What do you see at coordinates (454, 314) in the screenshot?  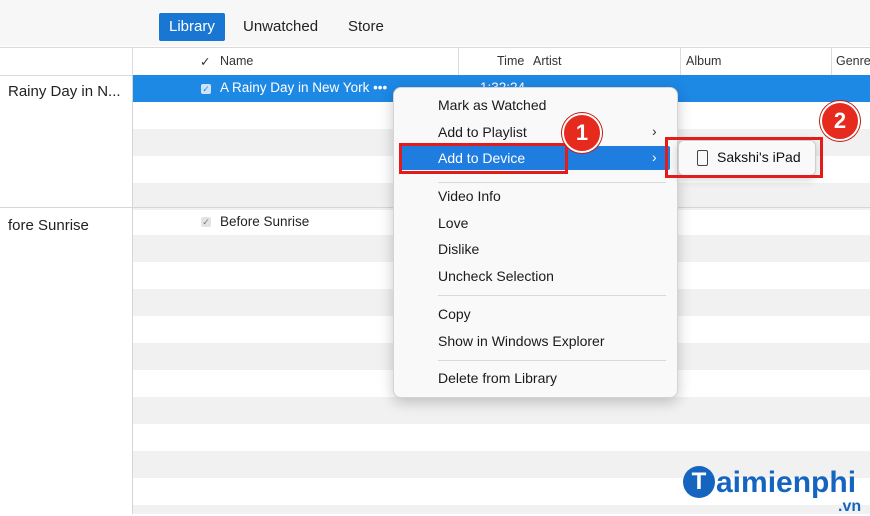 I see `menu-item-copy: Copy` at bounding box center [454, 314].